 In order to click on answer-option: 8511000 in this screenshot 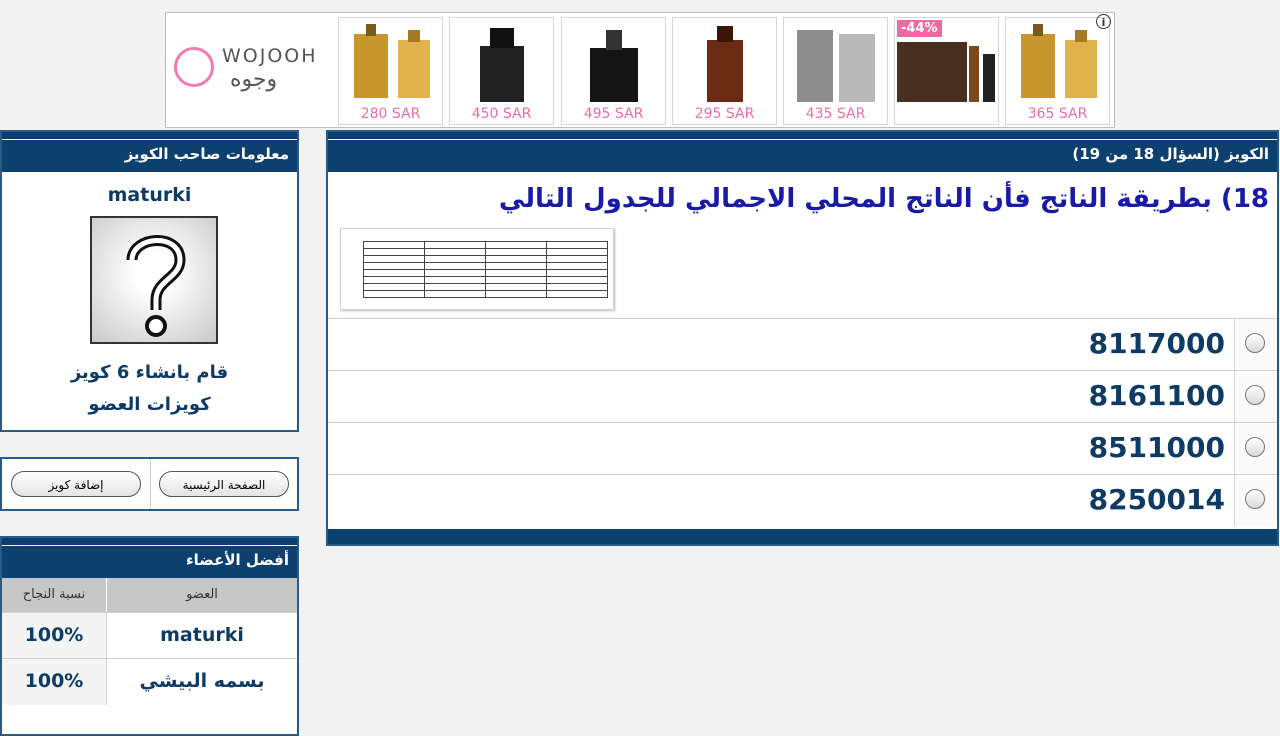, I will do `click(802, 448)`.